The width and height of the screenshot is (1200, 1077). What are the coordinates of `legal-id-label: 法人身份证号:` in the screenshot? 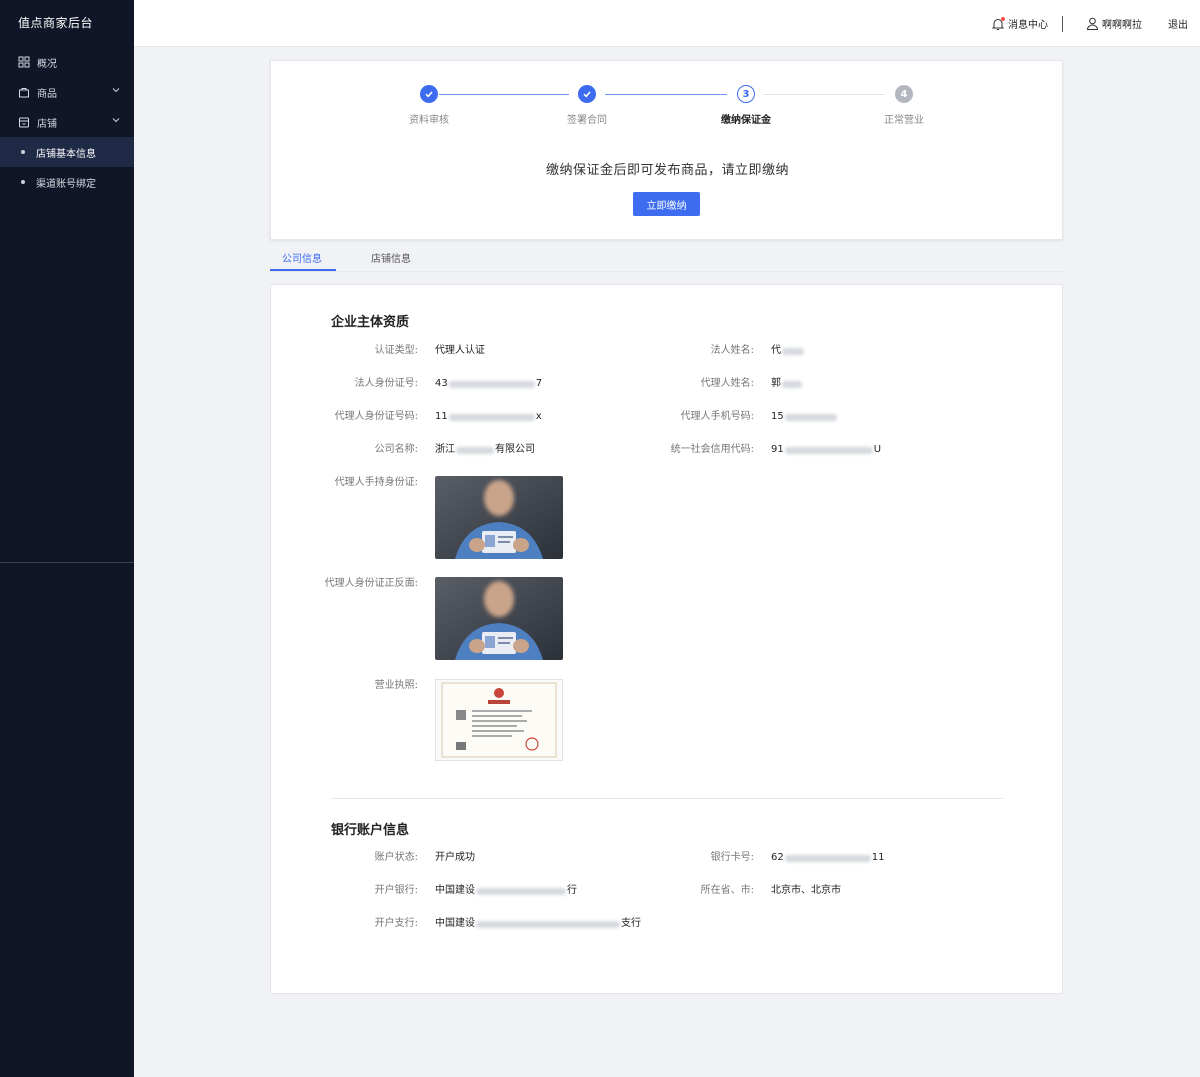 It's located at (386, 383).